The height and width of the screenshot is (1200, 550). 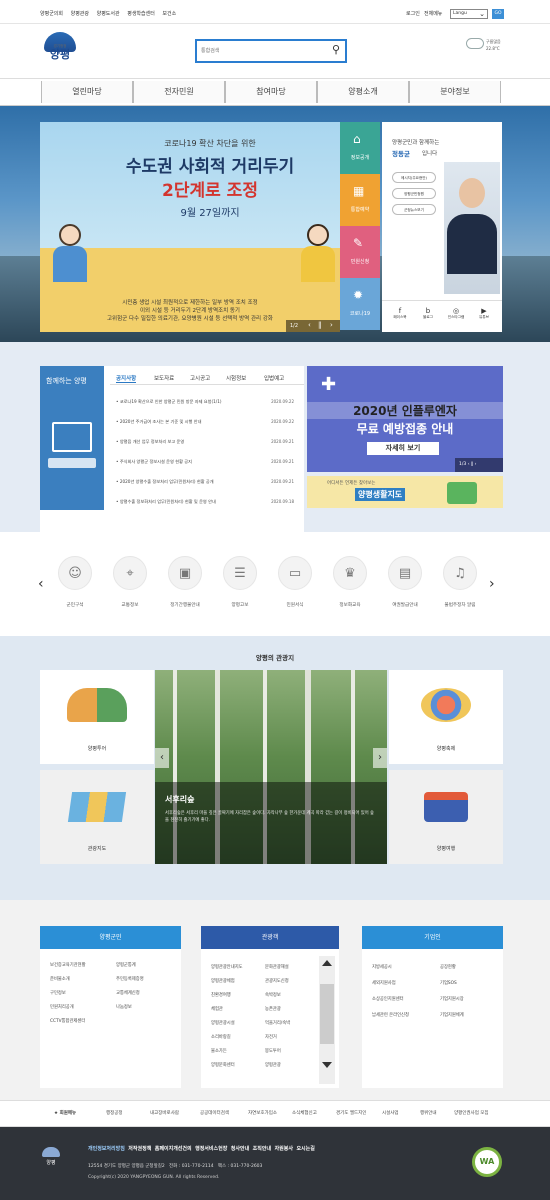 I want to click on residents-link: 민원처리공개, so click(x=62, y=1007).